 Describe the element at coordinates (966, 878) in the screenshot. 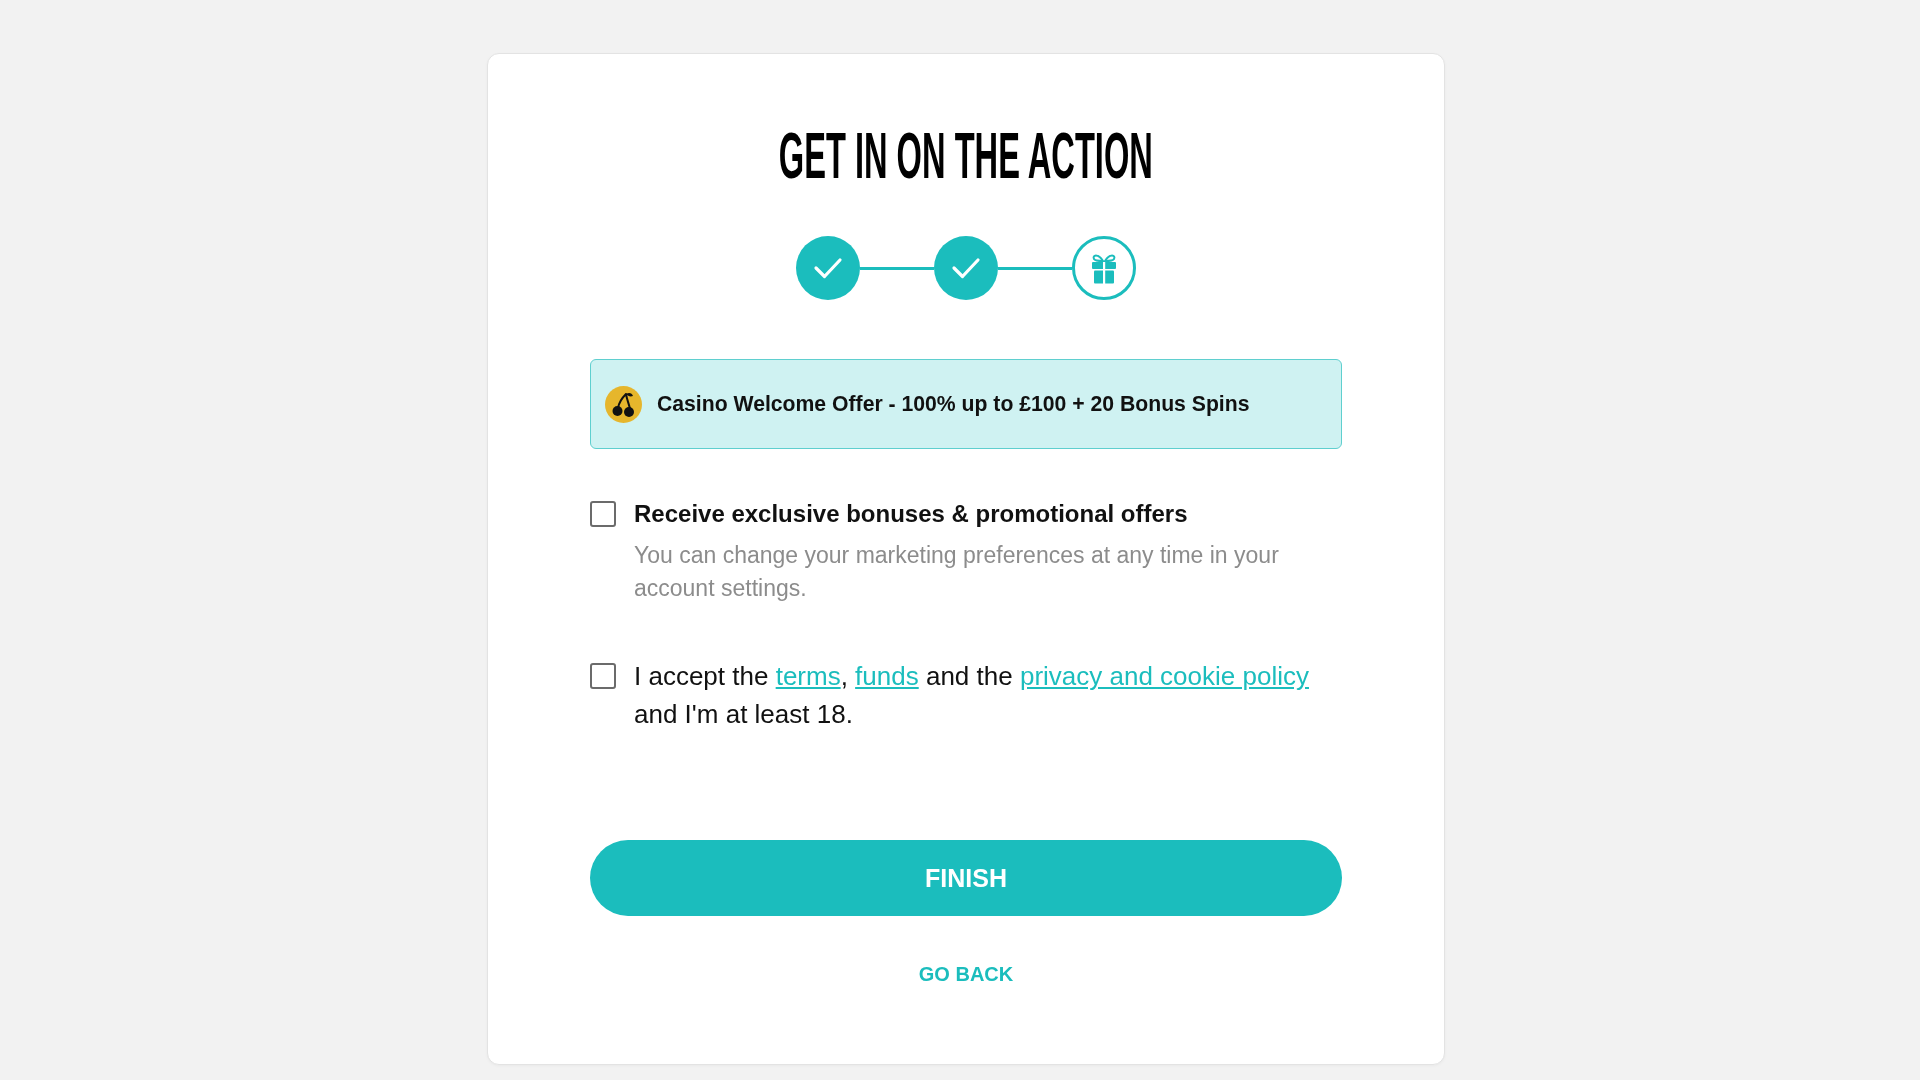

I see `finish-button: FINISH` at that location.